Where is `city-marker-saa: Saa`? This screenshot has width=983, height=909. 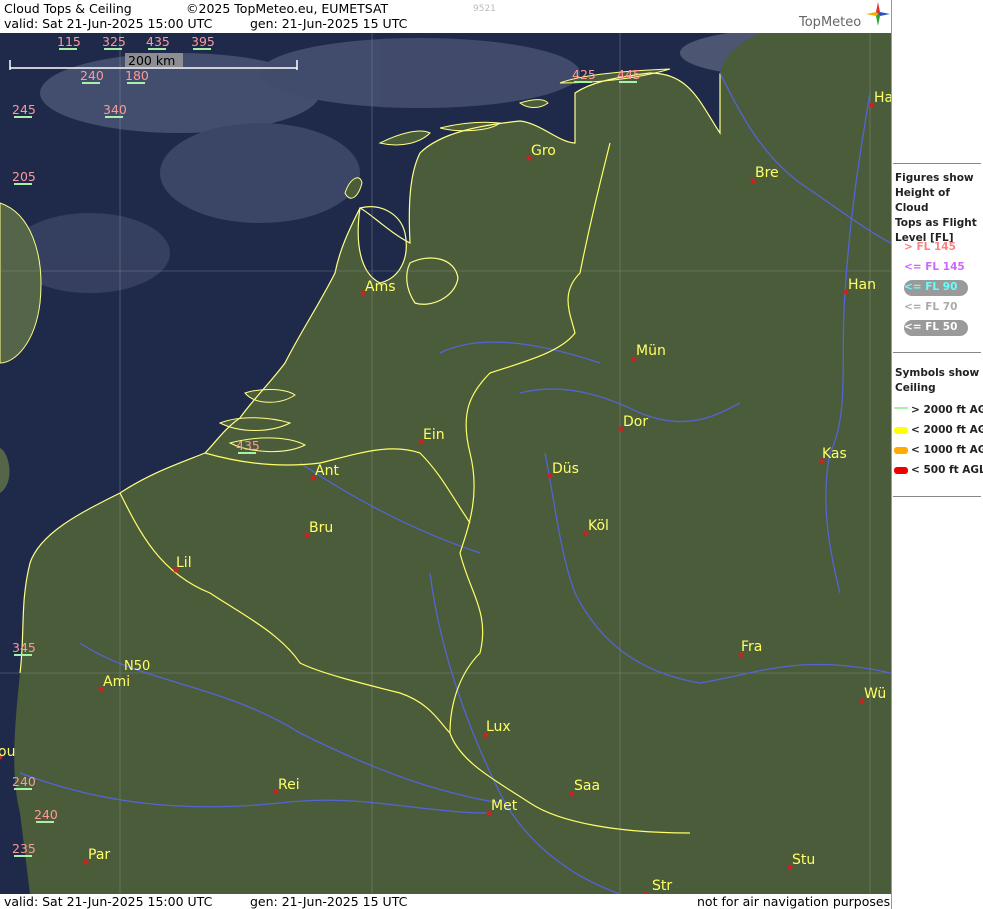
city-marker-saa: Saa is located at coordinates (584, 787).